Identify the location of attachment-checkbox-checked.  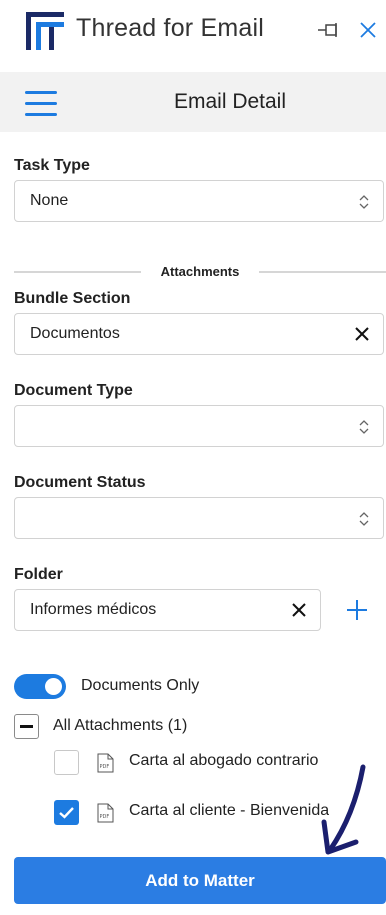
(66, 812).